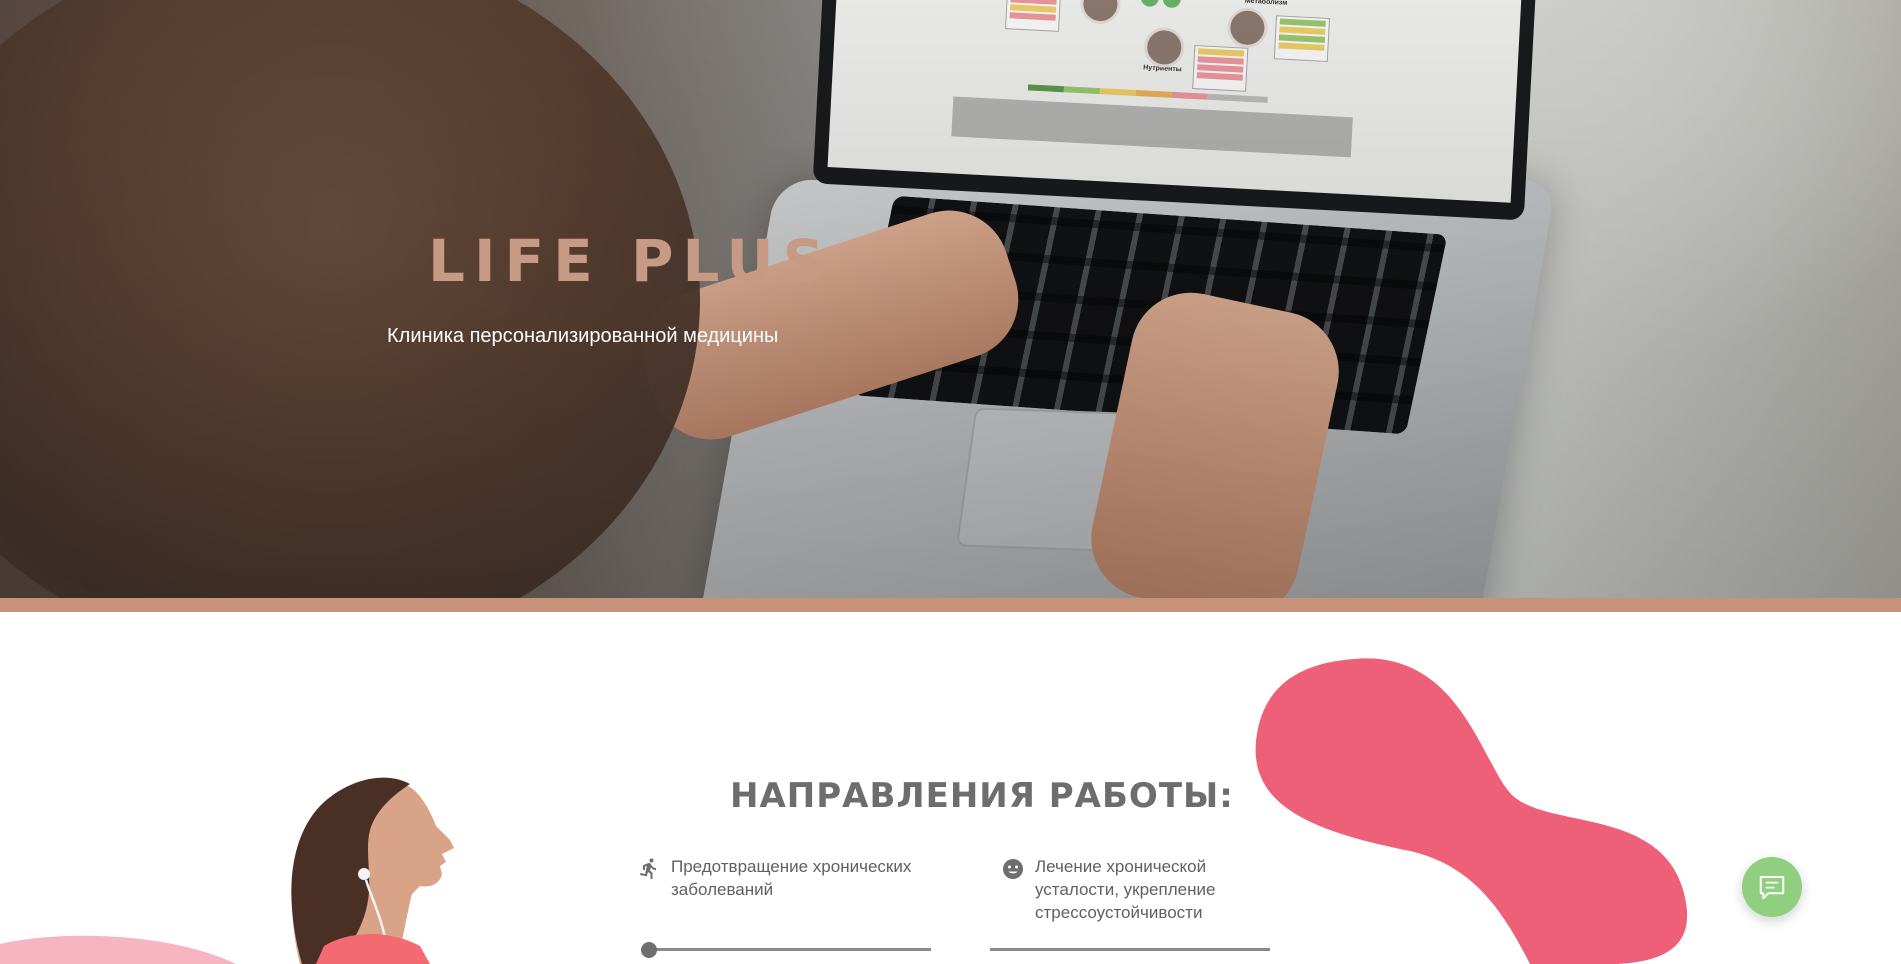 Image resolution: width=1901 pixels, height=964 pixels. Describe the element at coordinates (372, 870) in the screenshot. I see `woman-with-earphones-image` at that location.